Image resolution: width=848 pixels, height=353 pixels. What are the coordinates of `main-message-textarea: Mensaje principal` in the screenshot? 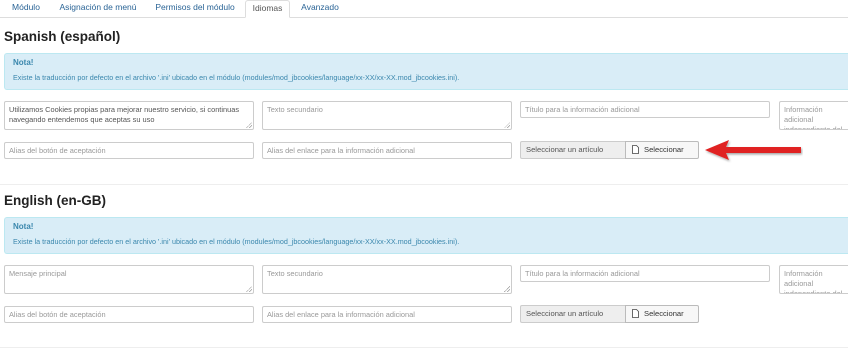 It's located at (129, 279).